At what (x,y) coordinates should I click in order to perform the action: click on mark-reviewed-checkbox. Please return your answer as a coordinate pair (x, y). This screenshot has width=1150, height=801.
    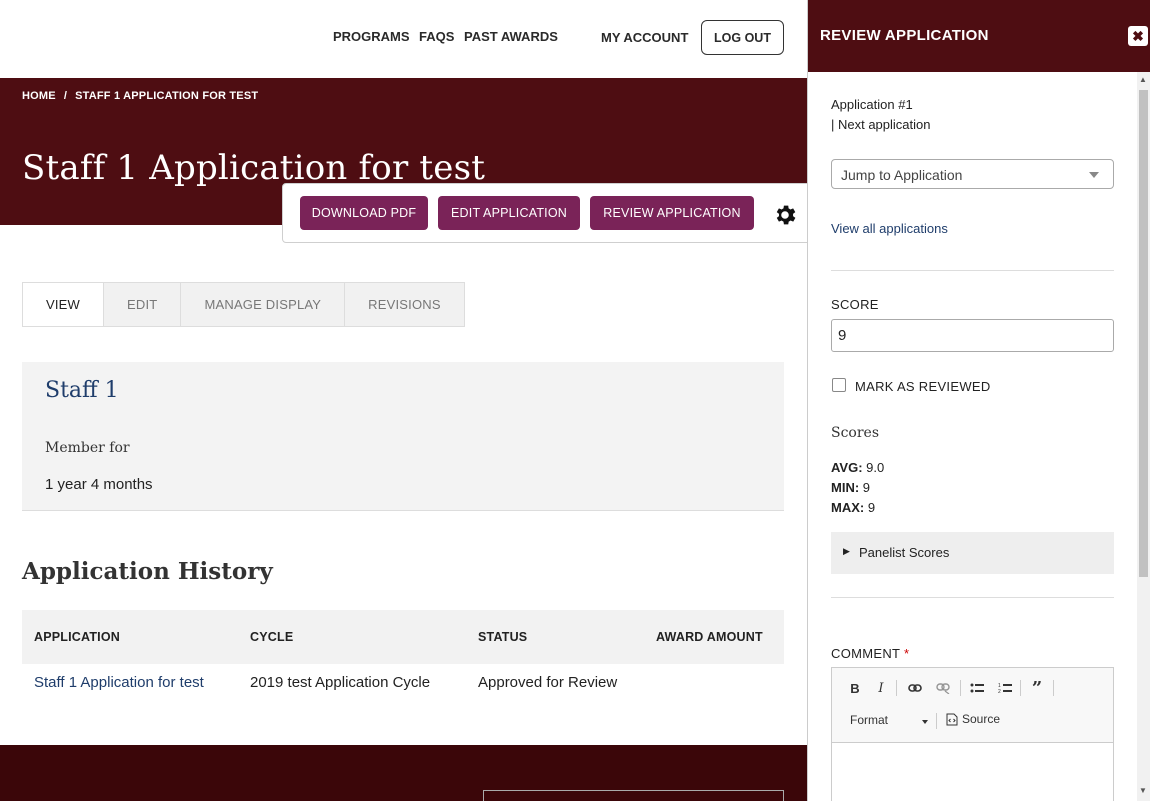
    Looking at the image, I should click on (839, 385).